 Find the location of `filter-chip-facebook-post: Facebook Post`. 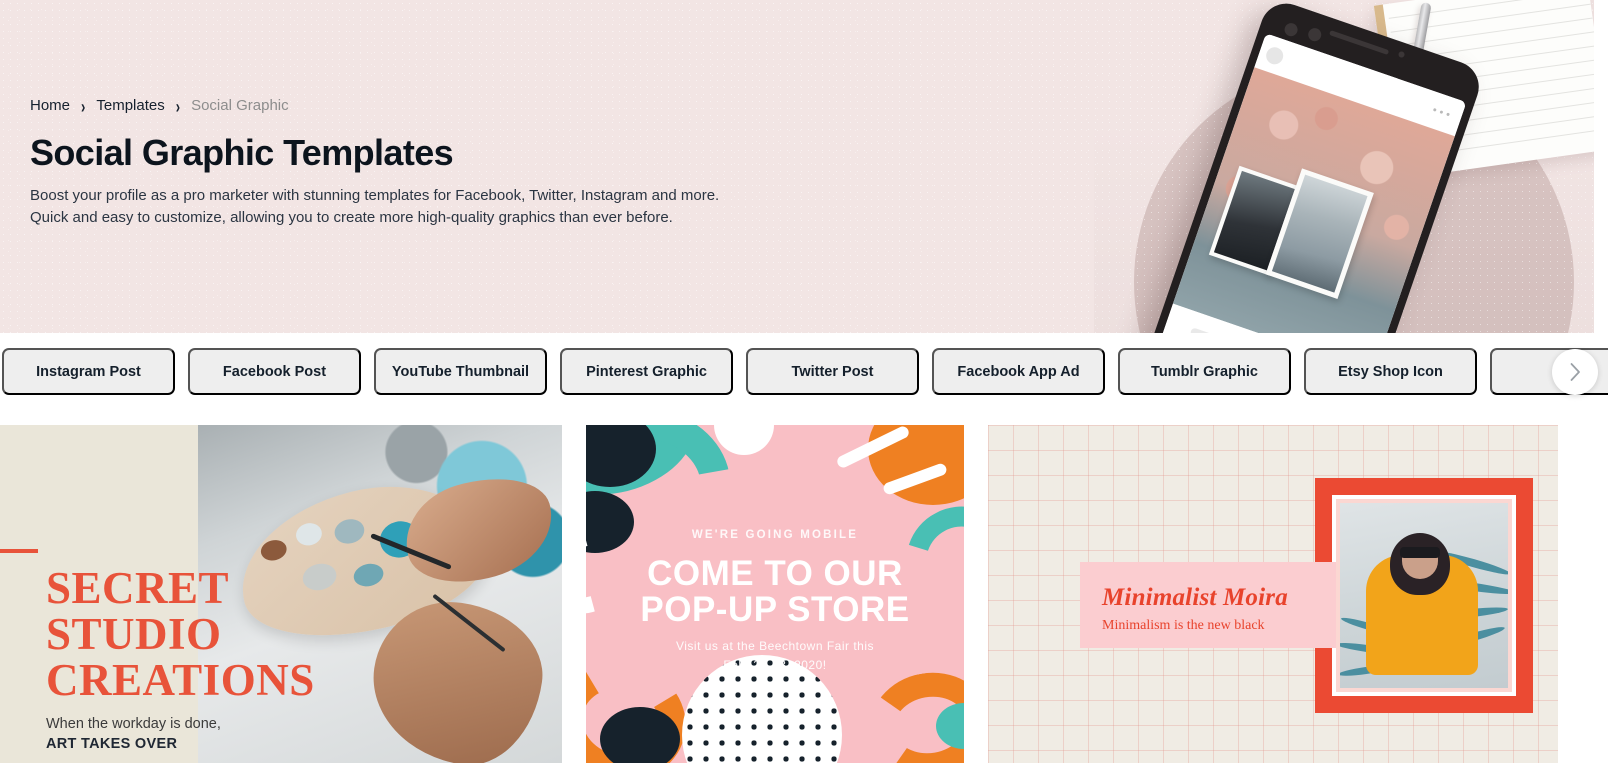

filter-chip-facebook-post: Facebook Post is located at coordinates (274, 371).